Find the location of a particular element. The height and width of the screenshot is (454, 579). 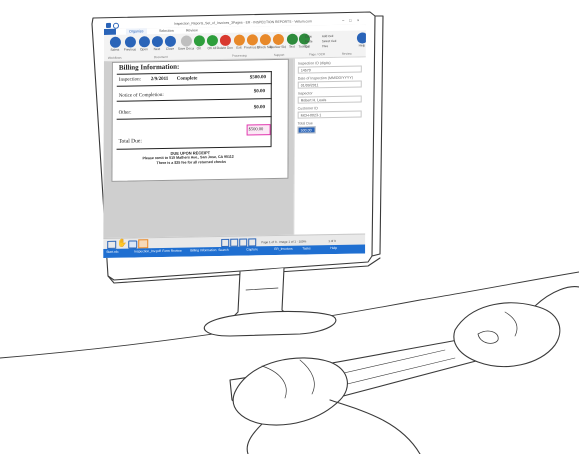

app-logo-icon is located at coordinates (108, 25).